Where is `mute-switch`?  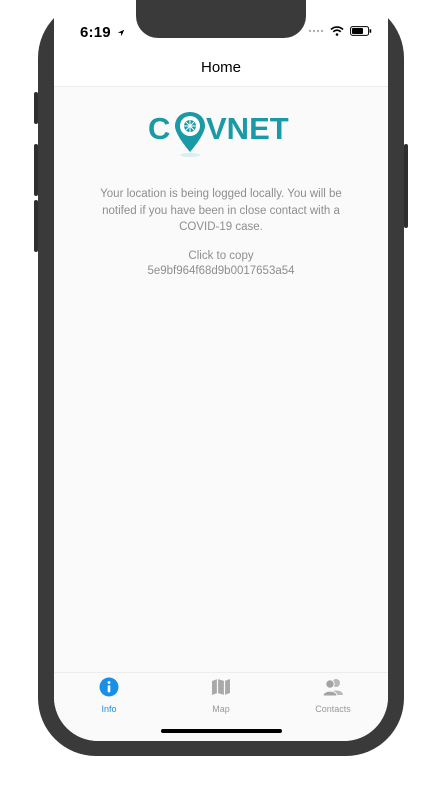
mute-switch is located at coordinates (36, 108).